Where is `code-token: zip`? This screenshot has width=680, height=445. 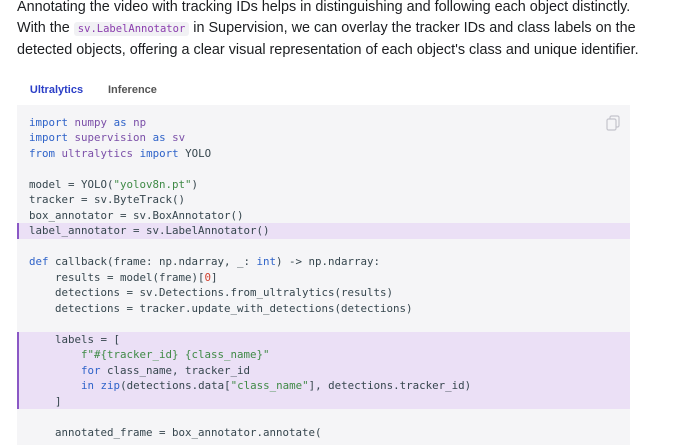 code-token: zip is located at coordinates (110, 385).